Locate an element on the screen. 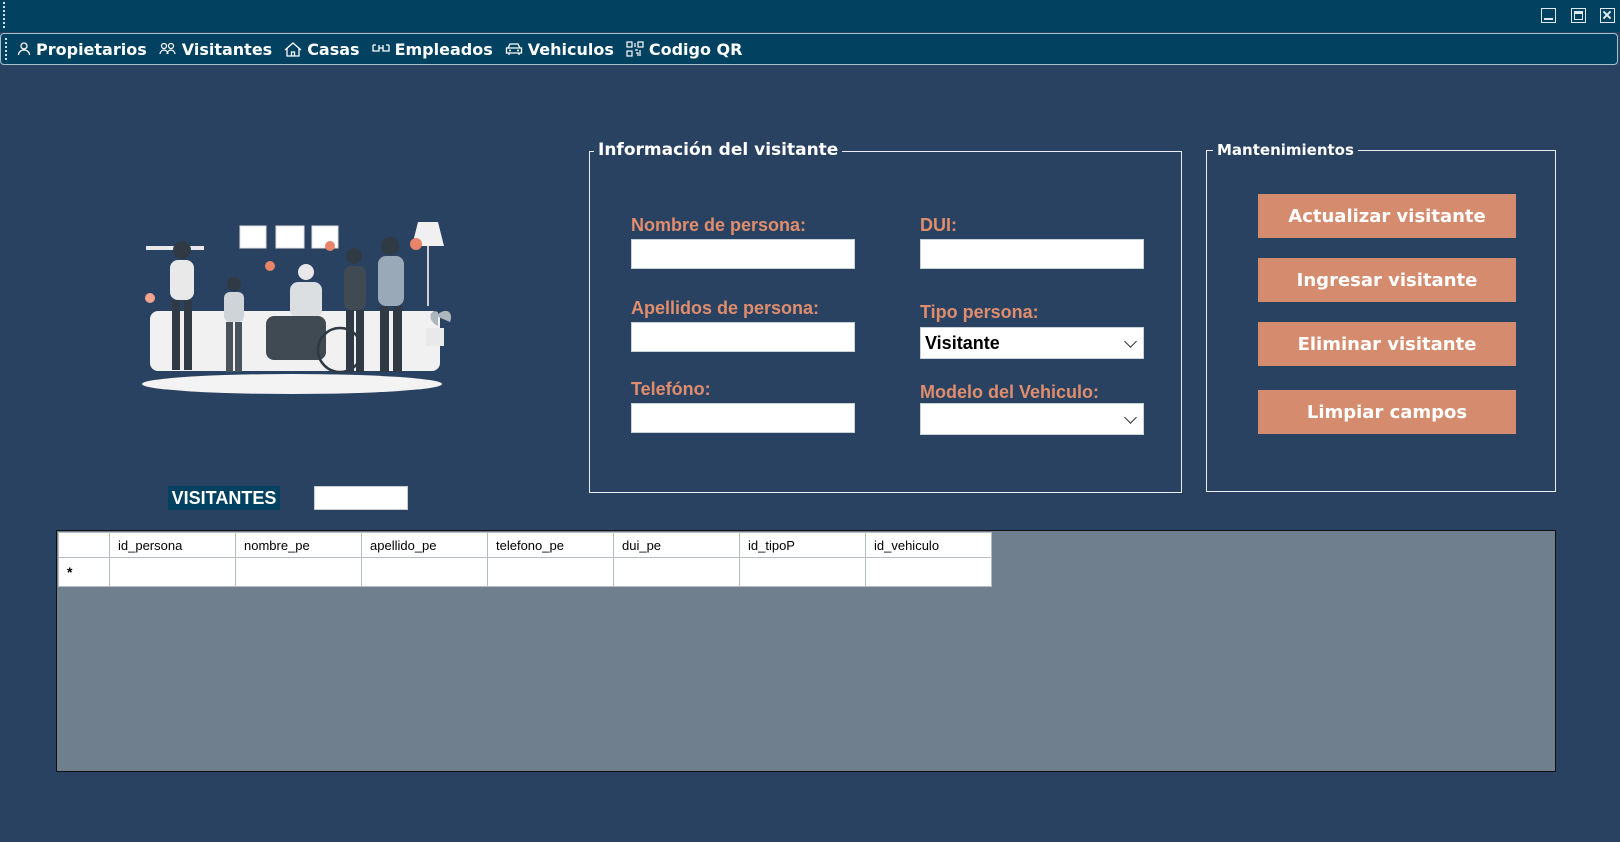  menu-item-label: Propietarios is located at coordinates (91, 49).